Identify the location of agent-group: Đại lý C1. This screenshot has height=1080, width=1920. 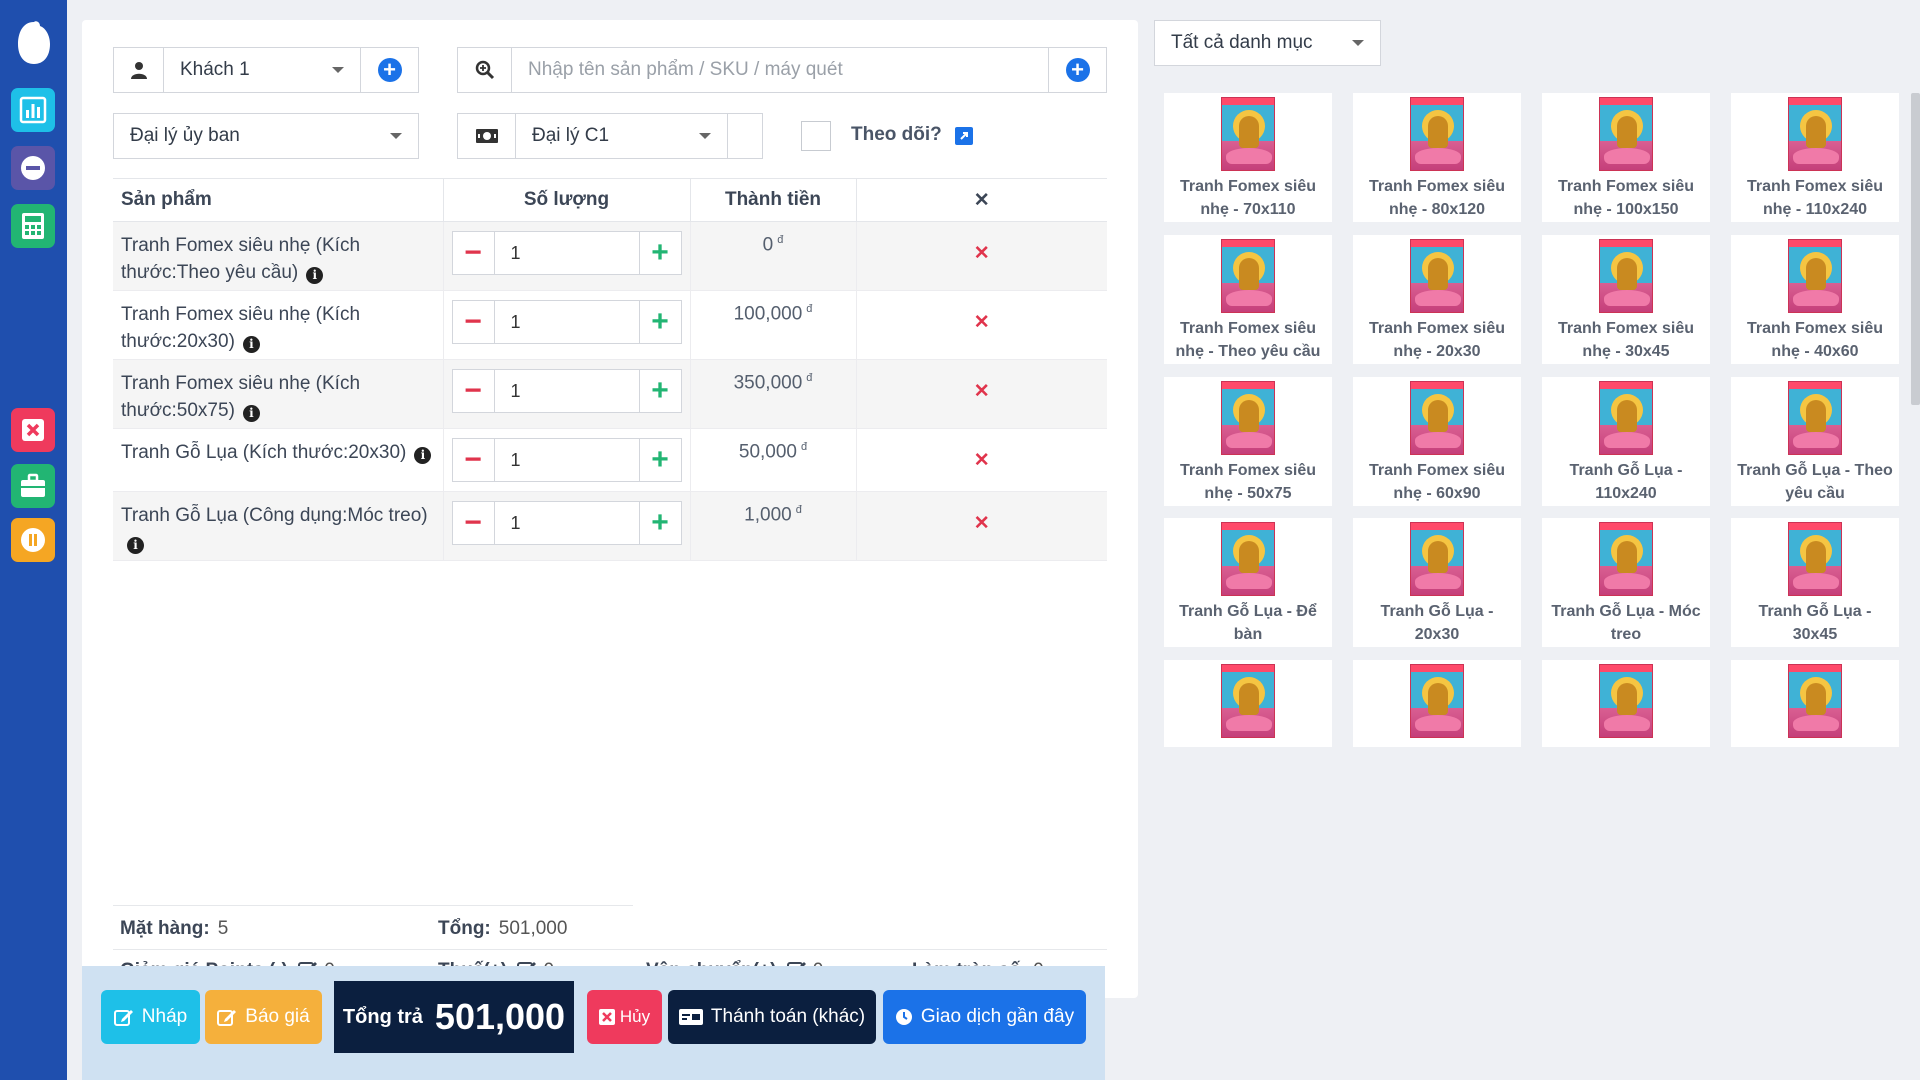
(610, 136).